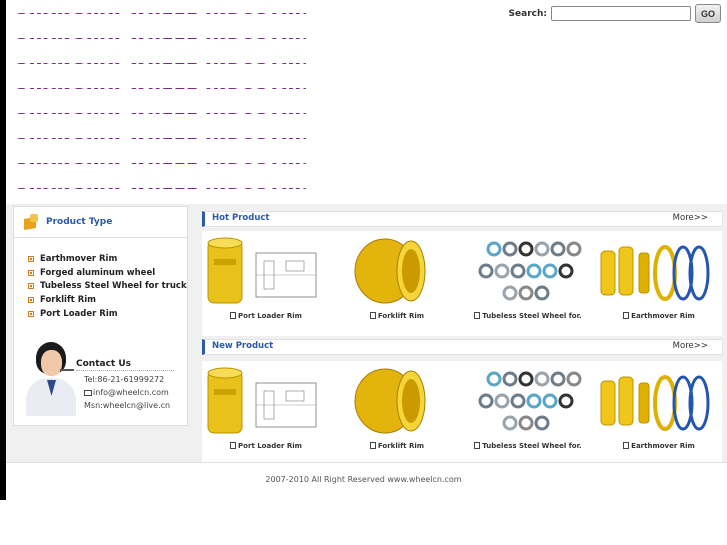 The image size is (727, 545). What do you see at coordinates (241, 218) in the screenshot?
I see `hot-product-title: Hot Product` at bounding box center [241, 218].